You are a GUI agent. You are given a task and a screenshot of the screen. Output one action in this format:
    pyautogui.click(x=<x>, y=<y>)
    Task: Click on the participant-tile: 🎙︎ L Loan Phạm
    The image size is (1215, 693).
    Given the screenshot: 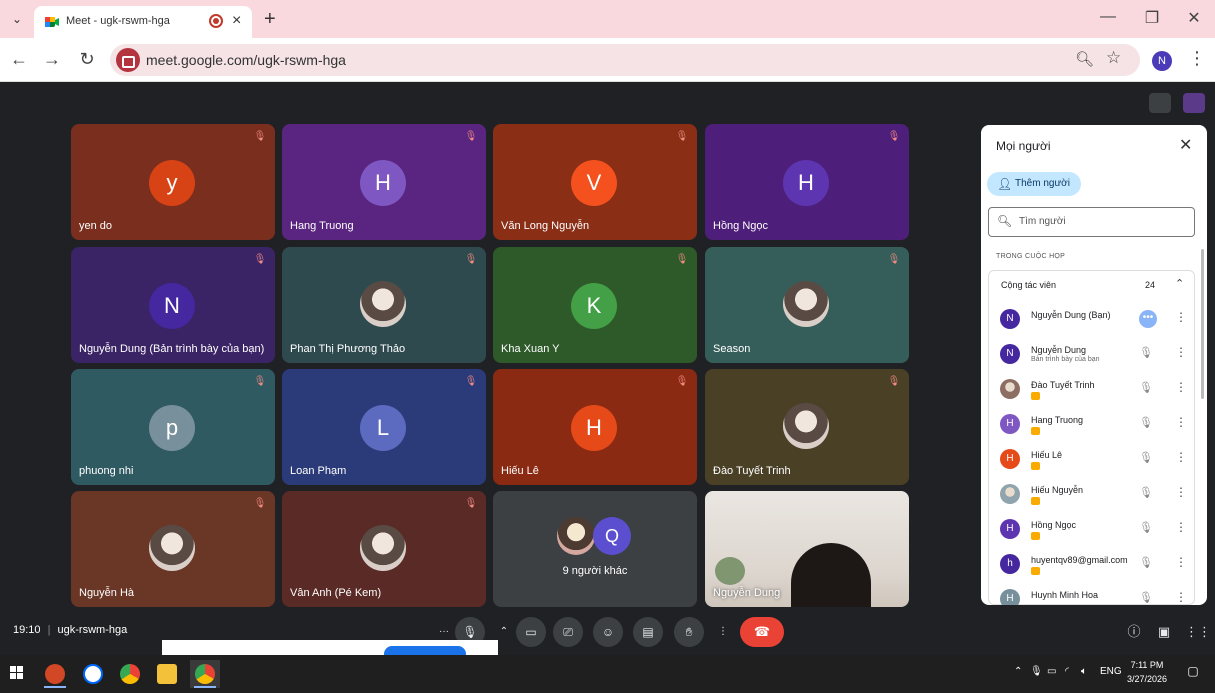 What is the action you would take?
    pyautogui.click(x=384, y=427)
    